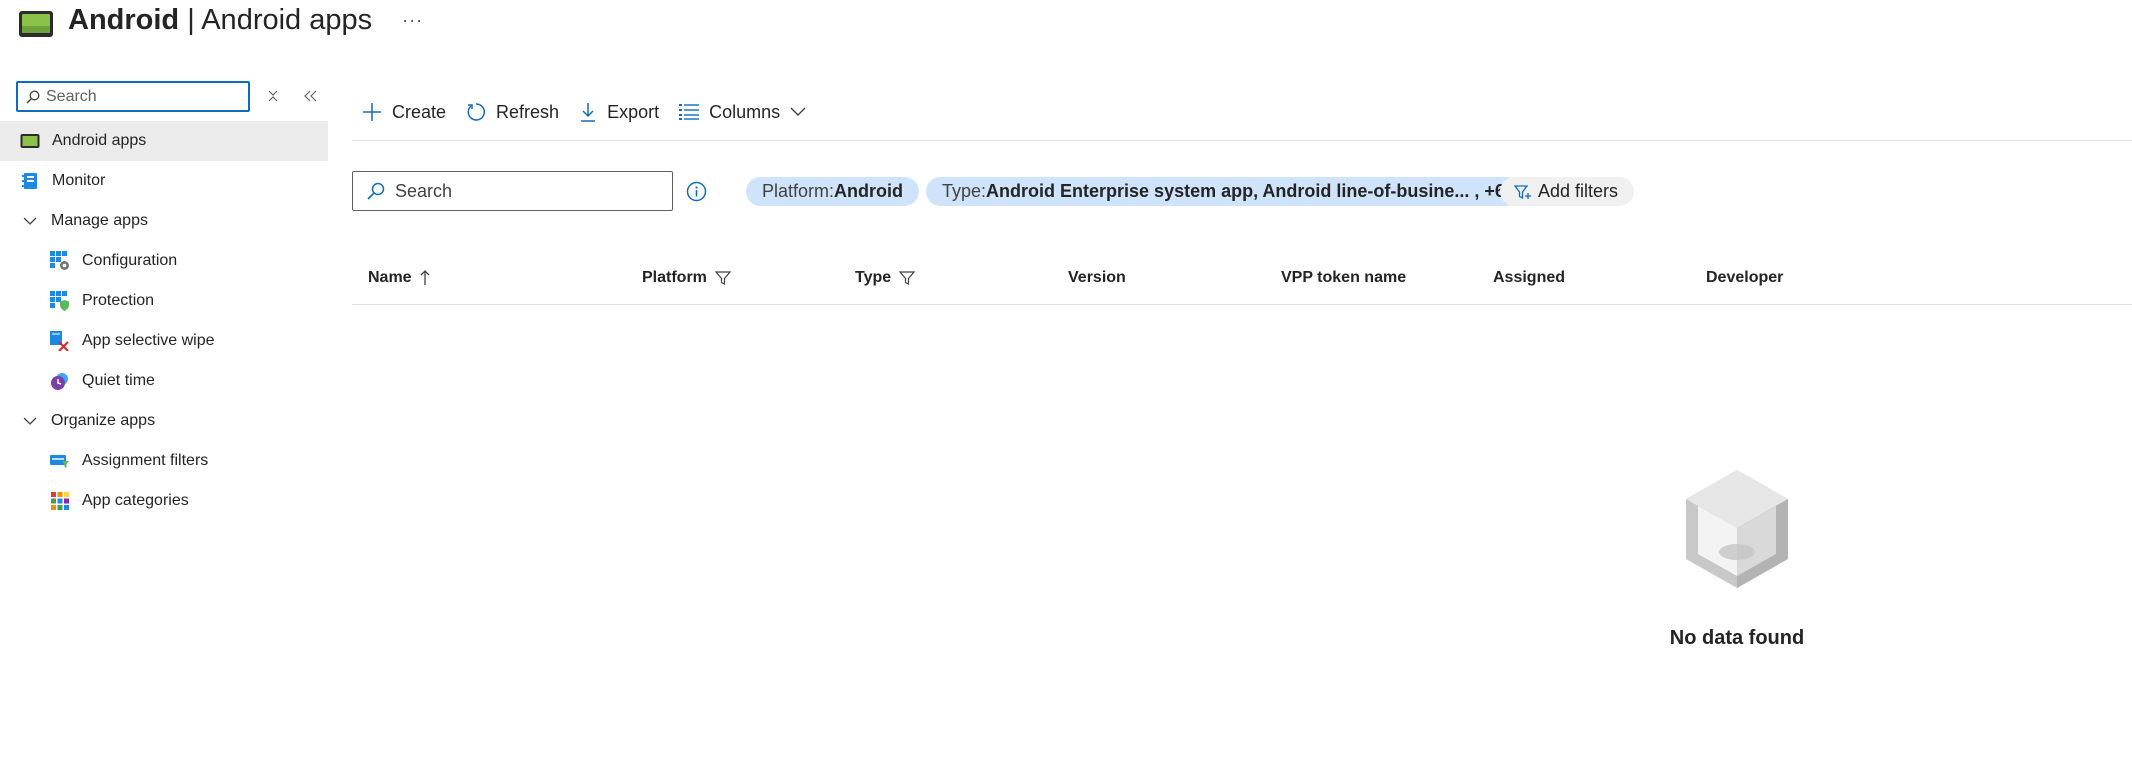 This screenshot has width=2132, height=769. What do you see at coordinates (141, 96) in the screenshot?
I see `nav-search-input` at bounding box center [141, 96].